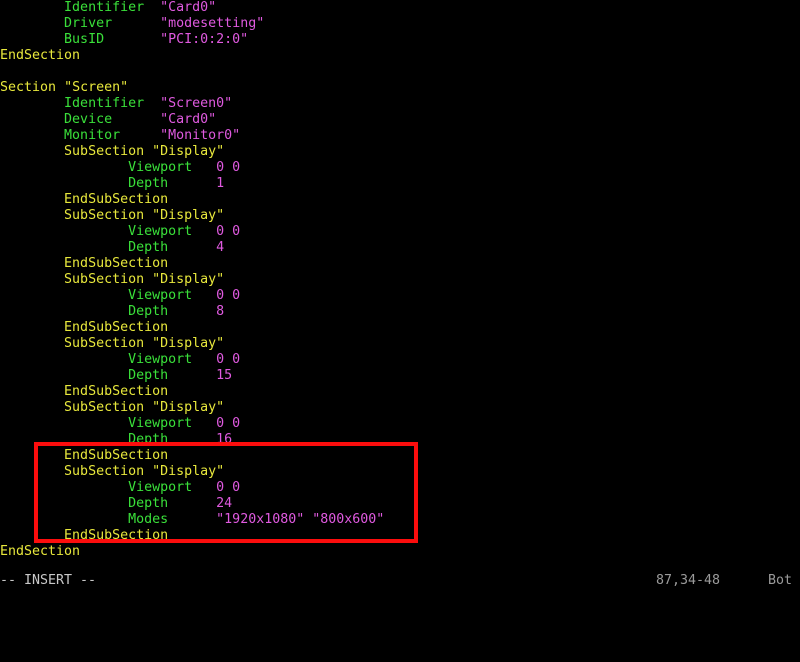 The width and height of the screenshot is (800, 662). I want to click on config-value: 24, so click(224, 503).